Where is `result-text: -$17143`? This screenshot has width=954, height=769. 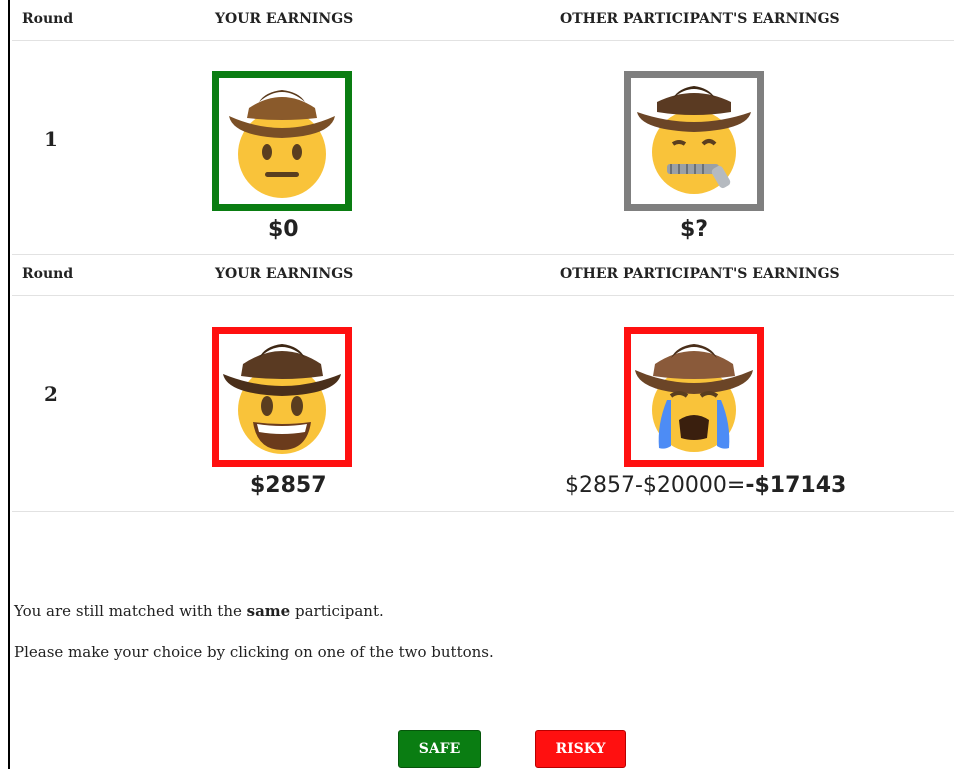 result-text: -$17143 is located at coordinates (796, 485).